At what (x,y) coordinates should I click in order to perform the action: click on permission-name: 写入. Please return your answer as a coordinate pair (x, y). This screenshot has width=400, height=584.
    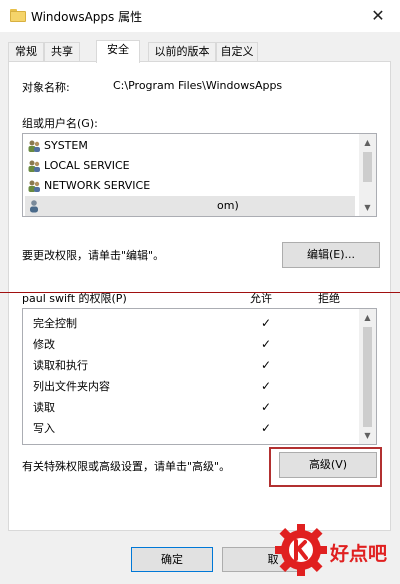
    Looking at the image, I should click on (44, 428).